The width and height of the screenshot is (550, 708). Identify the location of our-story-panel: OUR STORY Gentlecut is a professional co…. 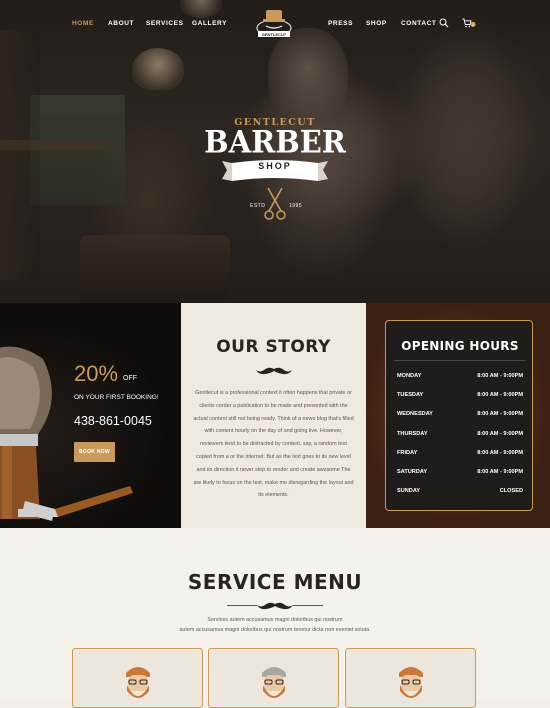
(273, 415).